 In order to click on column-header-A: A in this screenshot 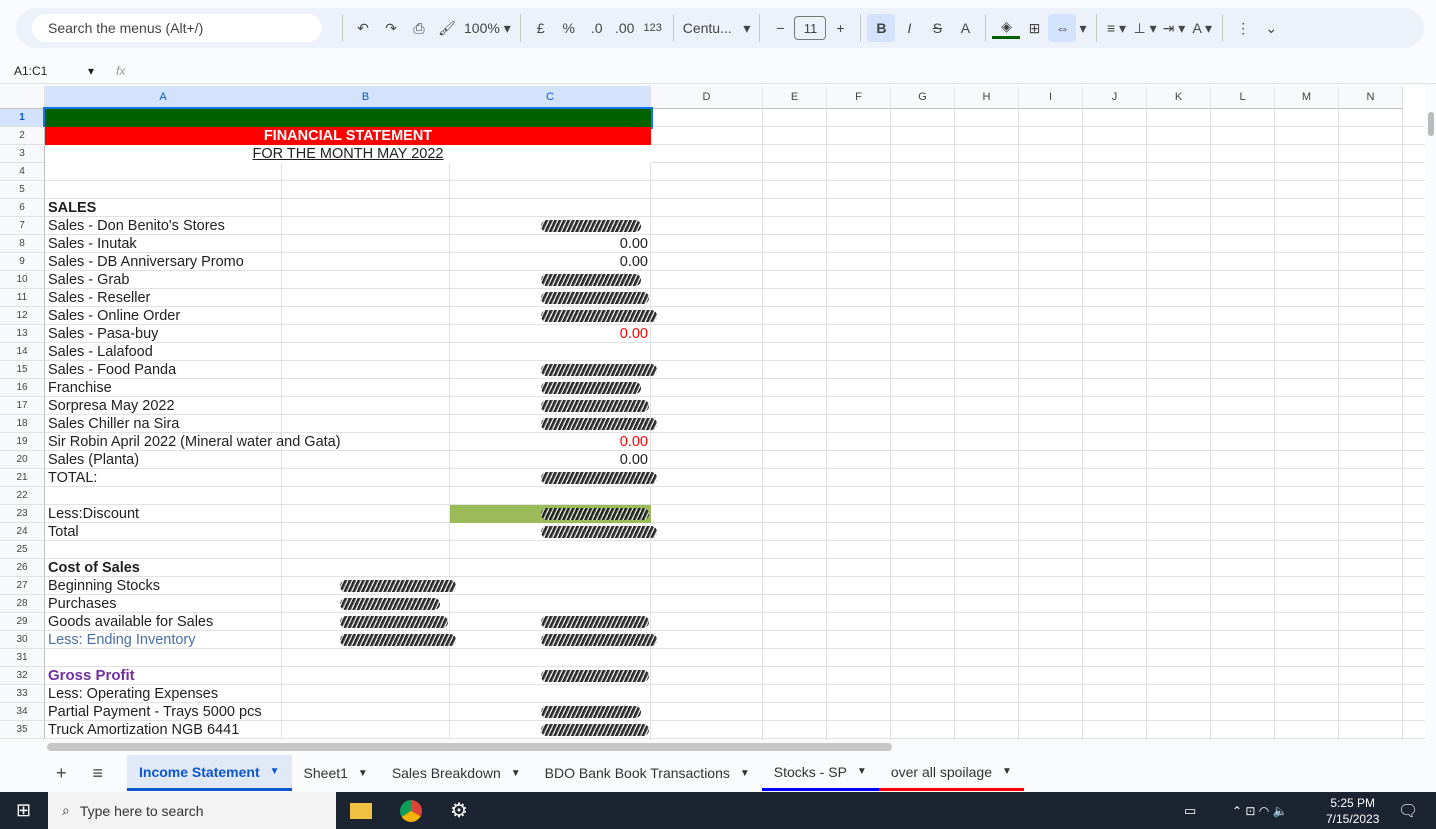, I will do `click(163, 97)`.